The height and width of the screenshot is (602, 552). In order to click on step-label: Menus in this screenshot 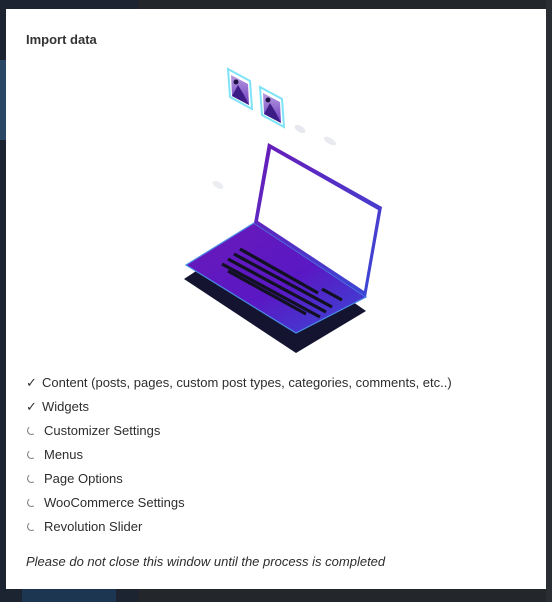, I will do `click(64, 454)`.